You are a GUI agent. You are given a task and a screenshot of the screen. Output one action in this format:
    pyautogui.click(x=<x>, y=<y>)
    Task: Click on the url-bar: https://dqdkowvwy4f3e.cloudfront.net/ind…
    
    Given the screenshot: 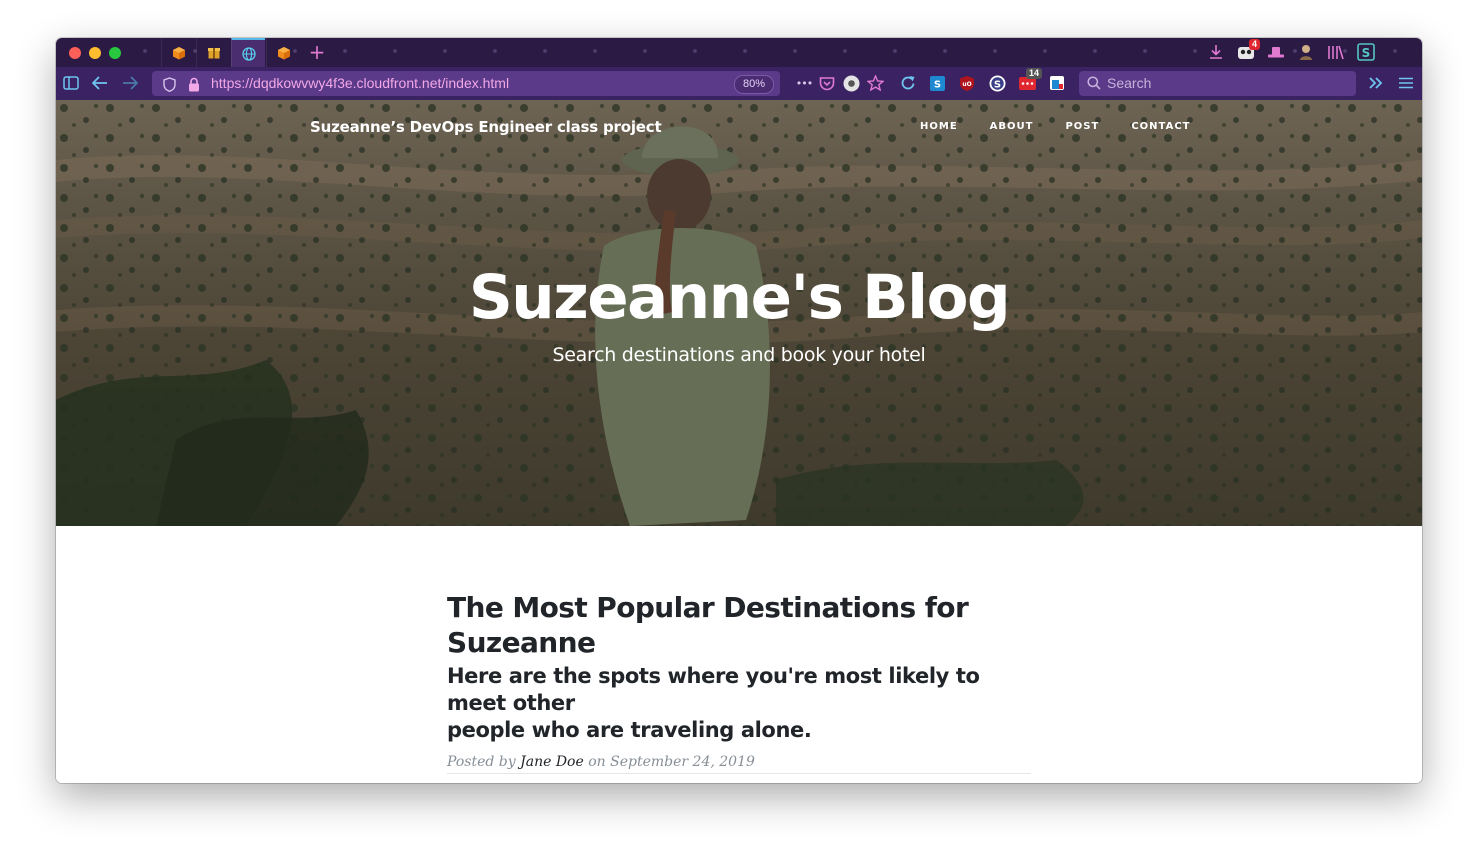 What is the action you would take?
    pyautogui.click(x=466, y=83)
    